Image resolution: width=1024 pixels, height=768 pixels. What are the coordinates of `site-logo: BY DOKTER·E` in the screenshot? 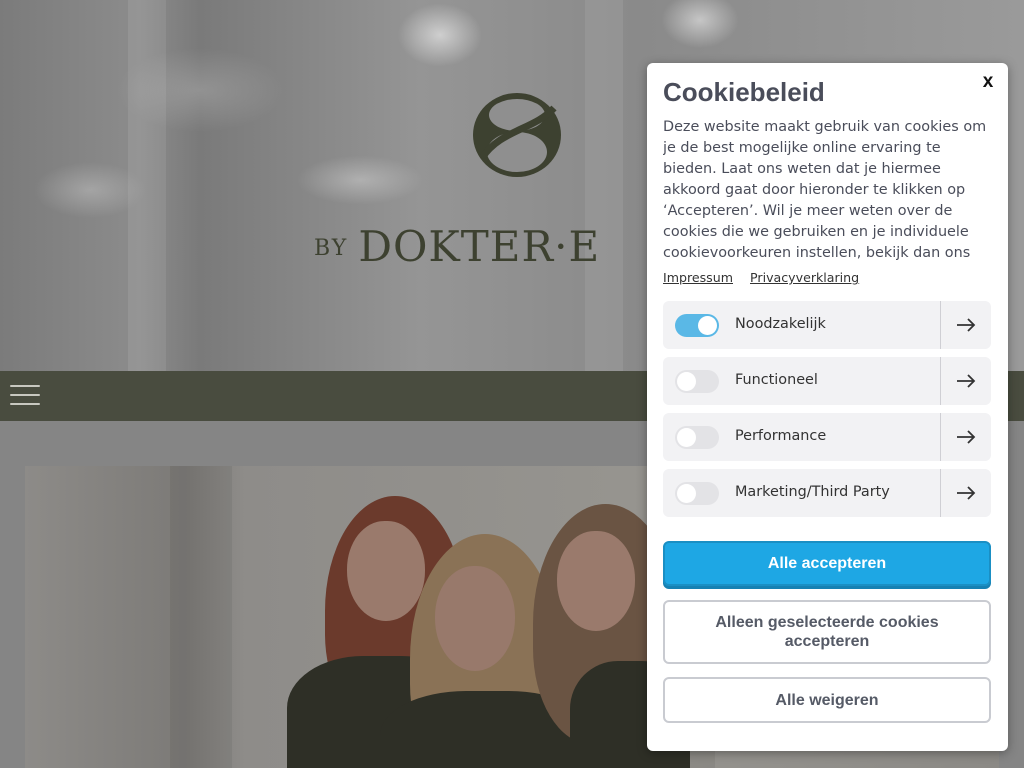 It's located at (481, 246).